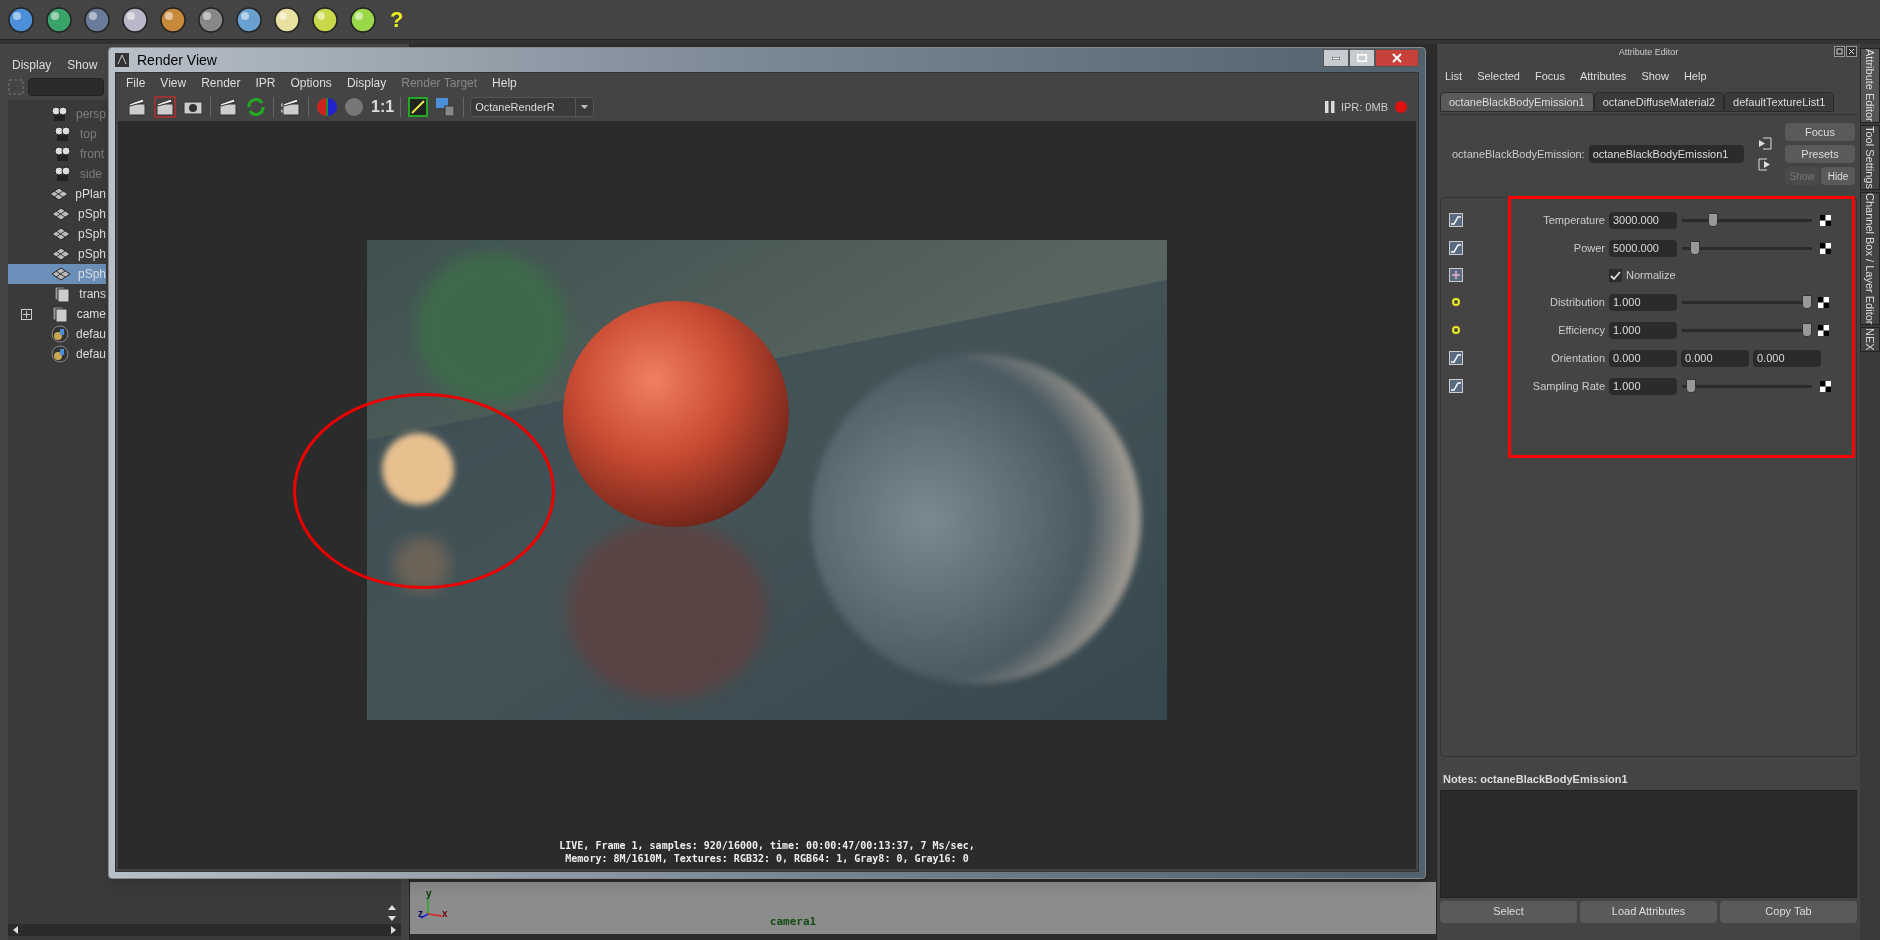 Image resolution: width=1880 pixels, height=940 pixels. Describe the element at coordinates (311, 83) in the screenshot. I see `menu-item: Options` at that location.